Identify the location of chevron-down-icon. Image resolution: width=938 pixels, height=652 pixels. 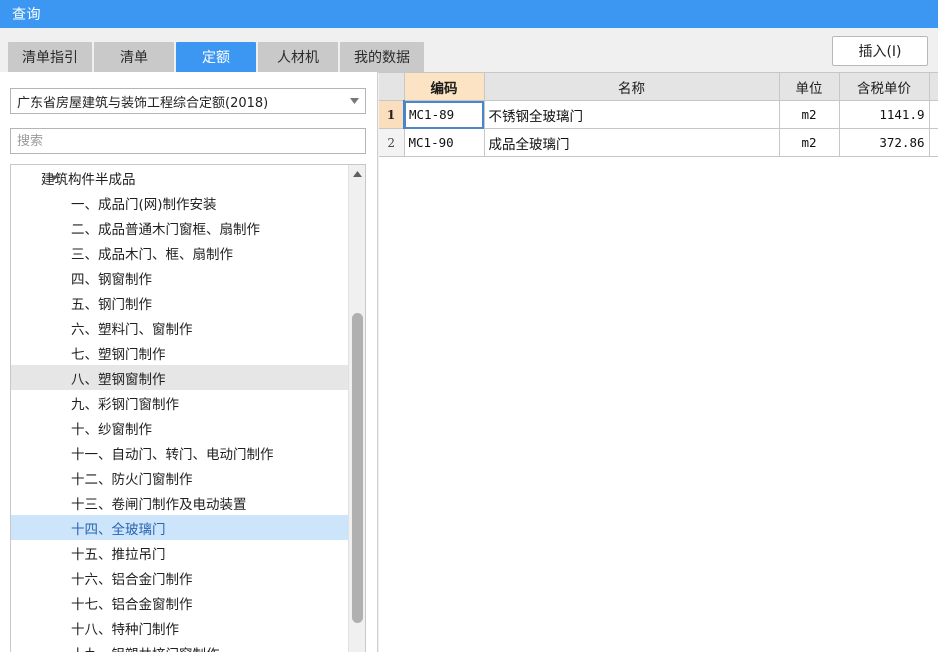
(354, 101).